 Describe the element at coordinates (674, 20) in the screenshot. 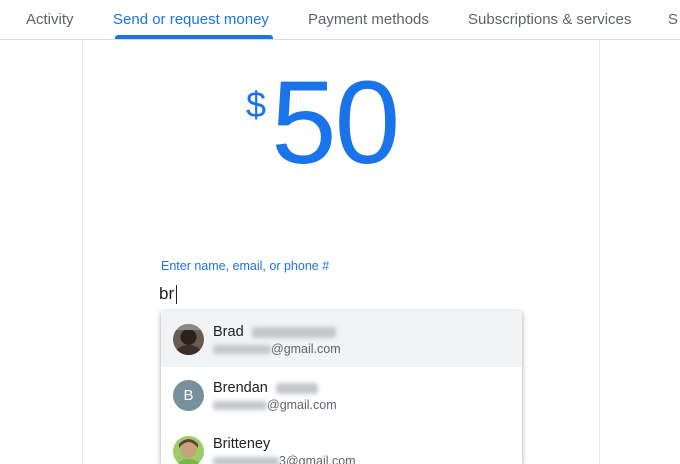

I see `tab-overflow: S` at that location.